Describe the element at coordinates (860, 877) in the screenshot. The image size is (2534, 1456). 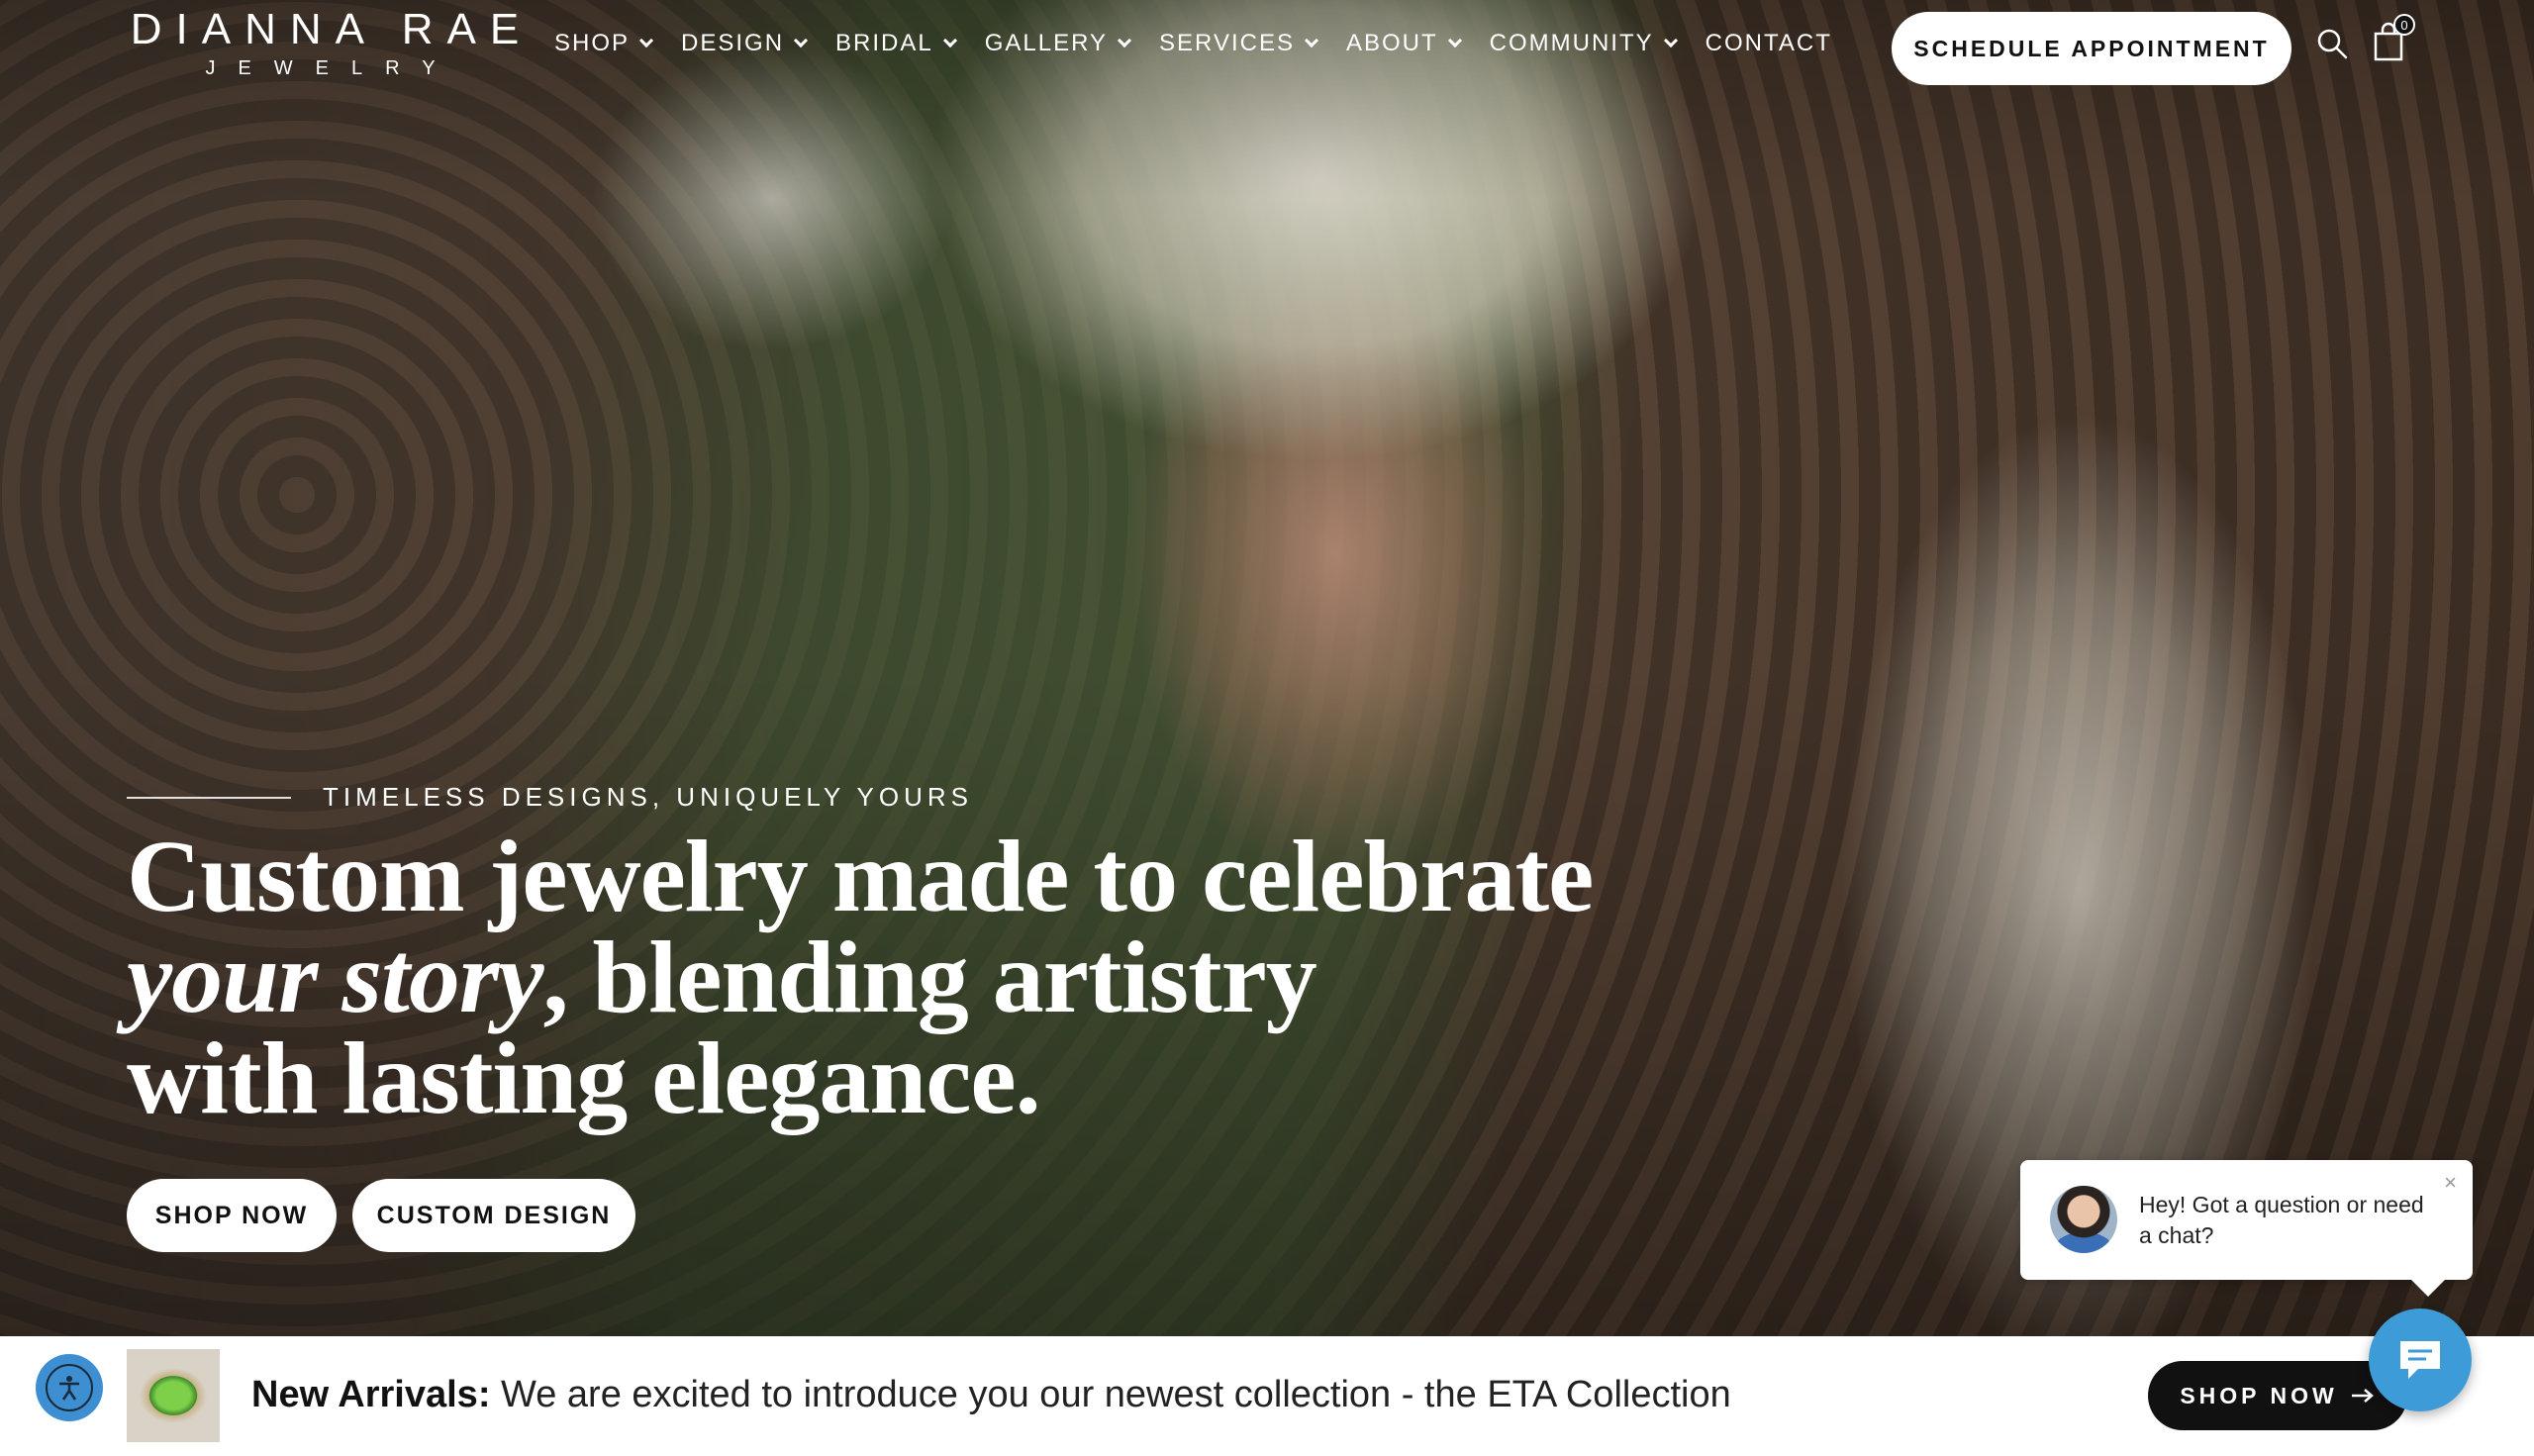
I see `headline-line-1: Custom jewelry made to celebrate` at that location.